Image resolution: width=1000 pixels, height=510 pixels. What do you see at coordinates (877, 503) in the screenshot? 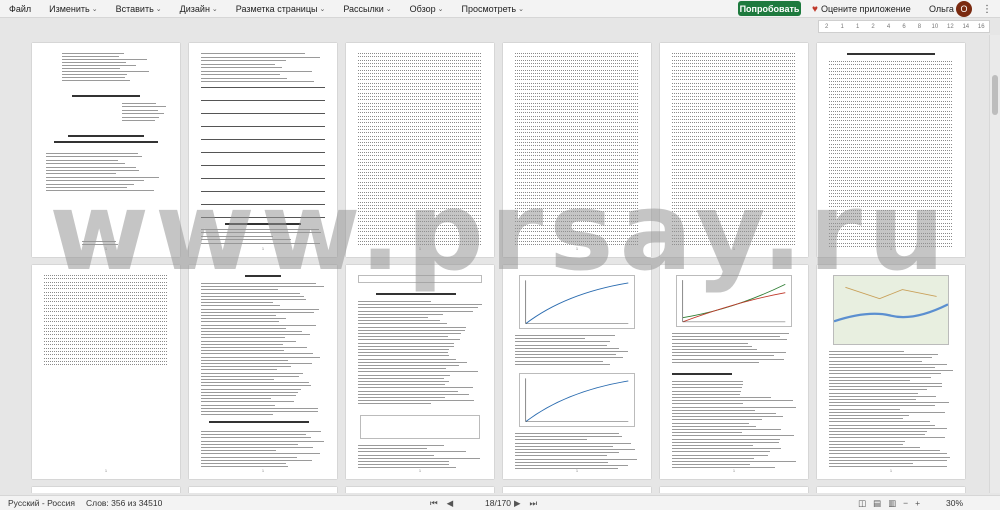
I see `read-mode-icon: ▤` at bounding box center [877, 503].